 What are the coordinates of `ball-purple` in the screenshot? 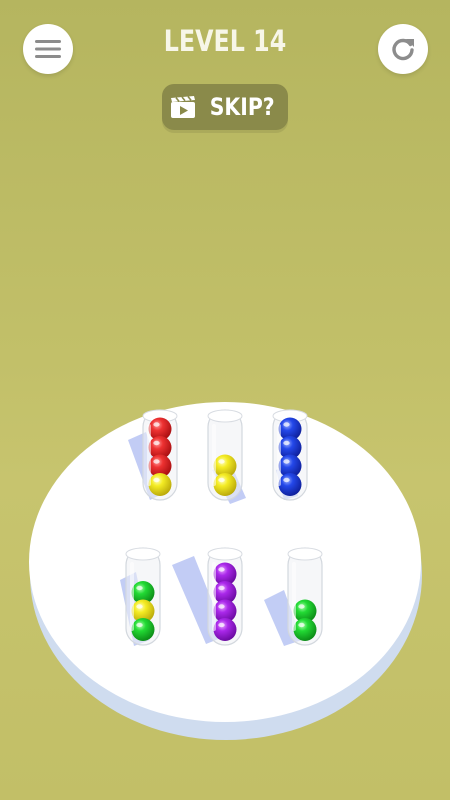 It's located at (225, 629).